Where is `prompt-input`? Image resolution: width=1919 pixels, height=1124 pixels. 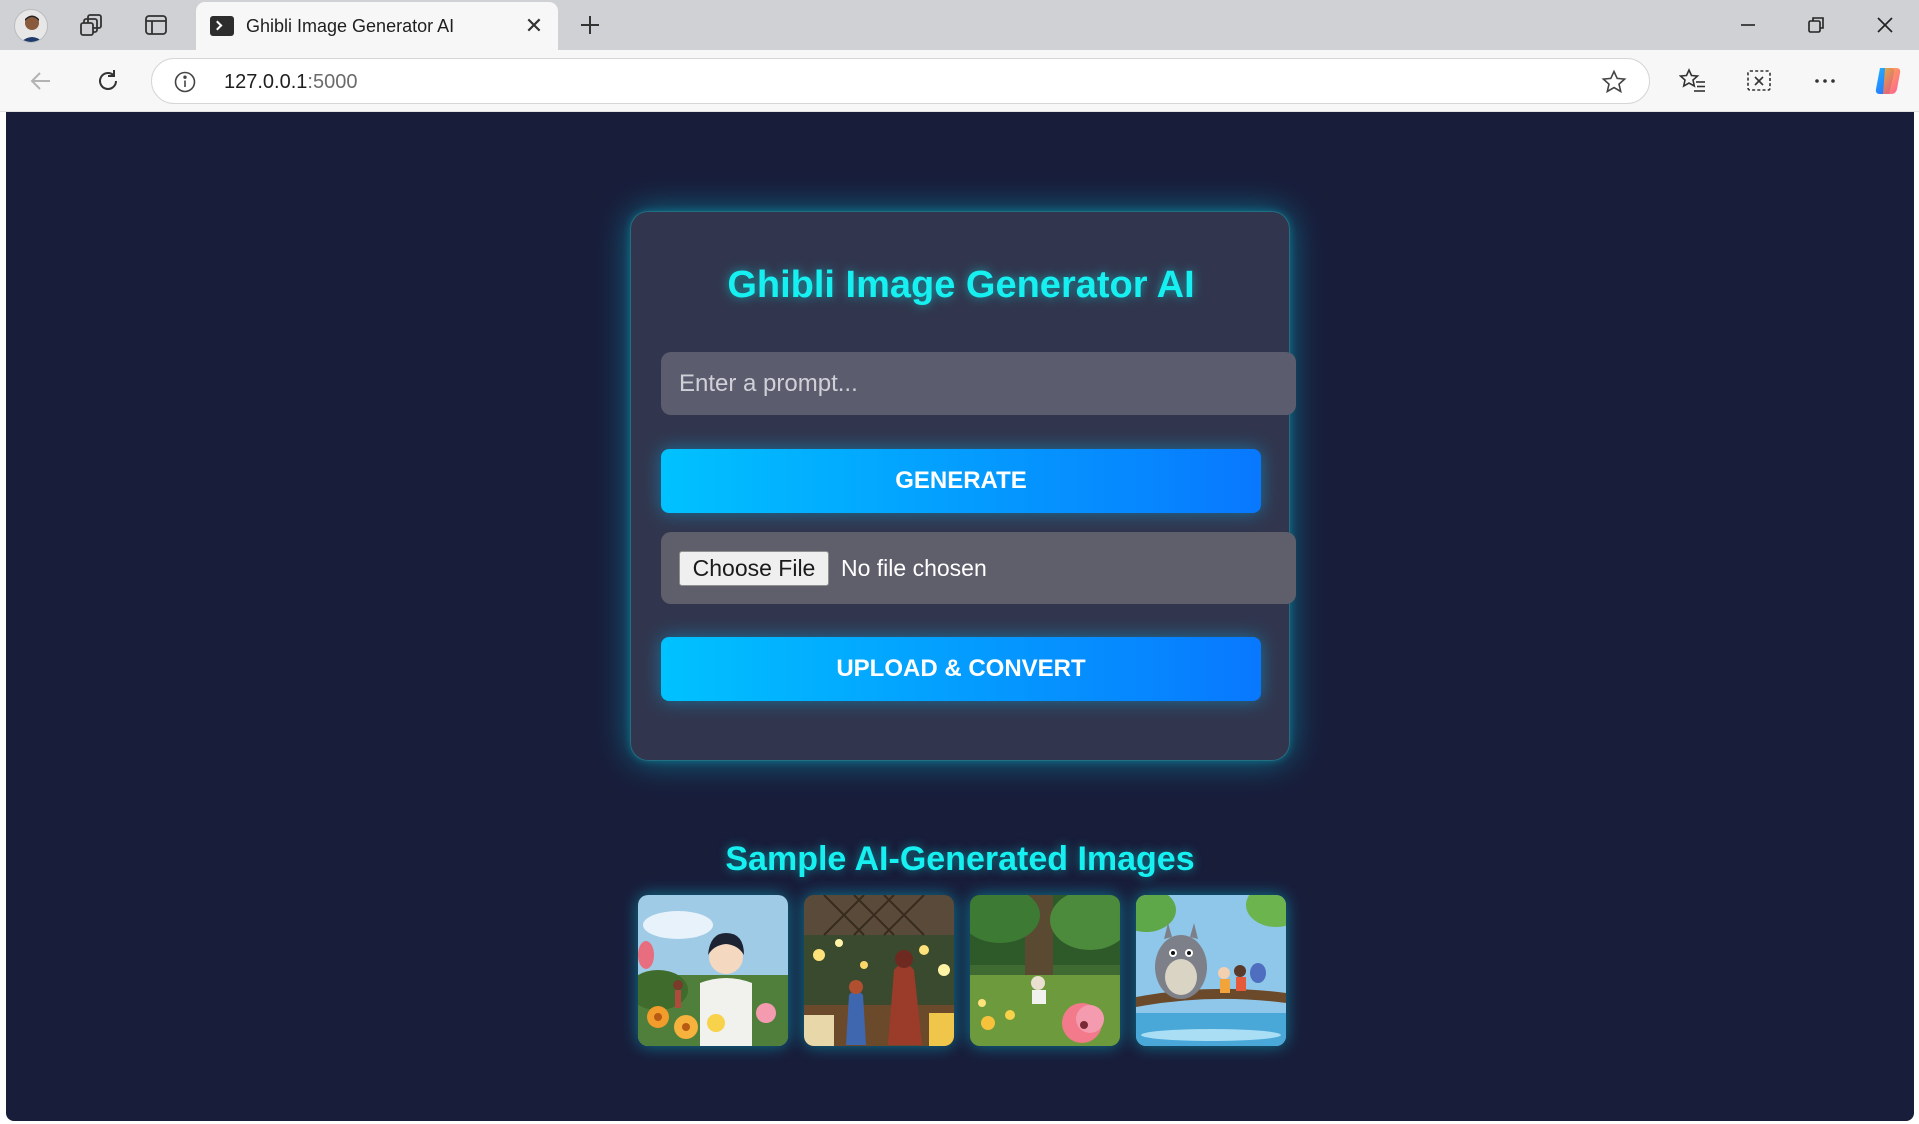
prompt-input is located at coordinates (978, 383).